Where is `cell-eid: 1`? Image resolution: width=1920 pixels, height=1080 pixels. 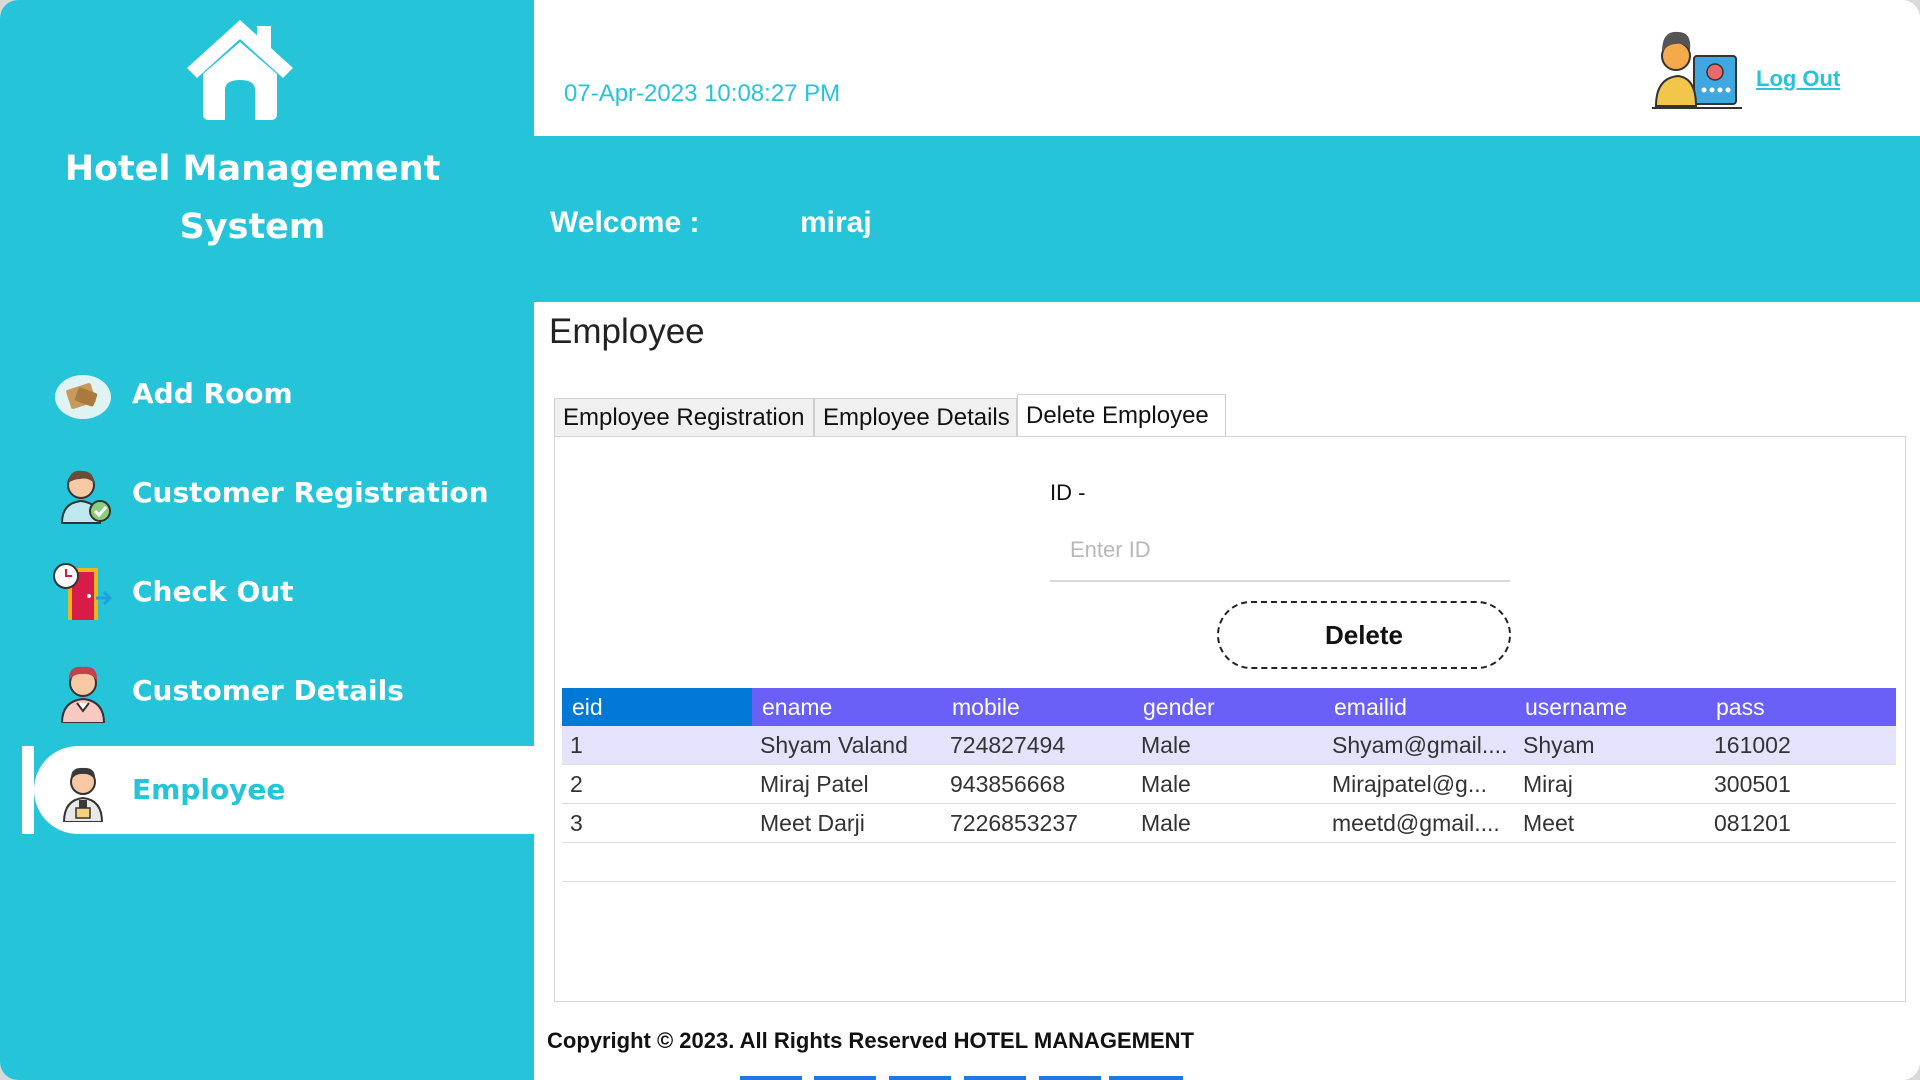 cell-eid: 1 is located at coordinates (576, 745).